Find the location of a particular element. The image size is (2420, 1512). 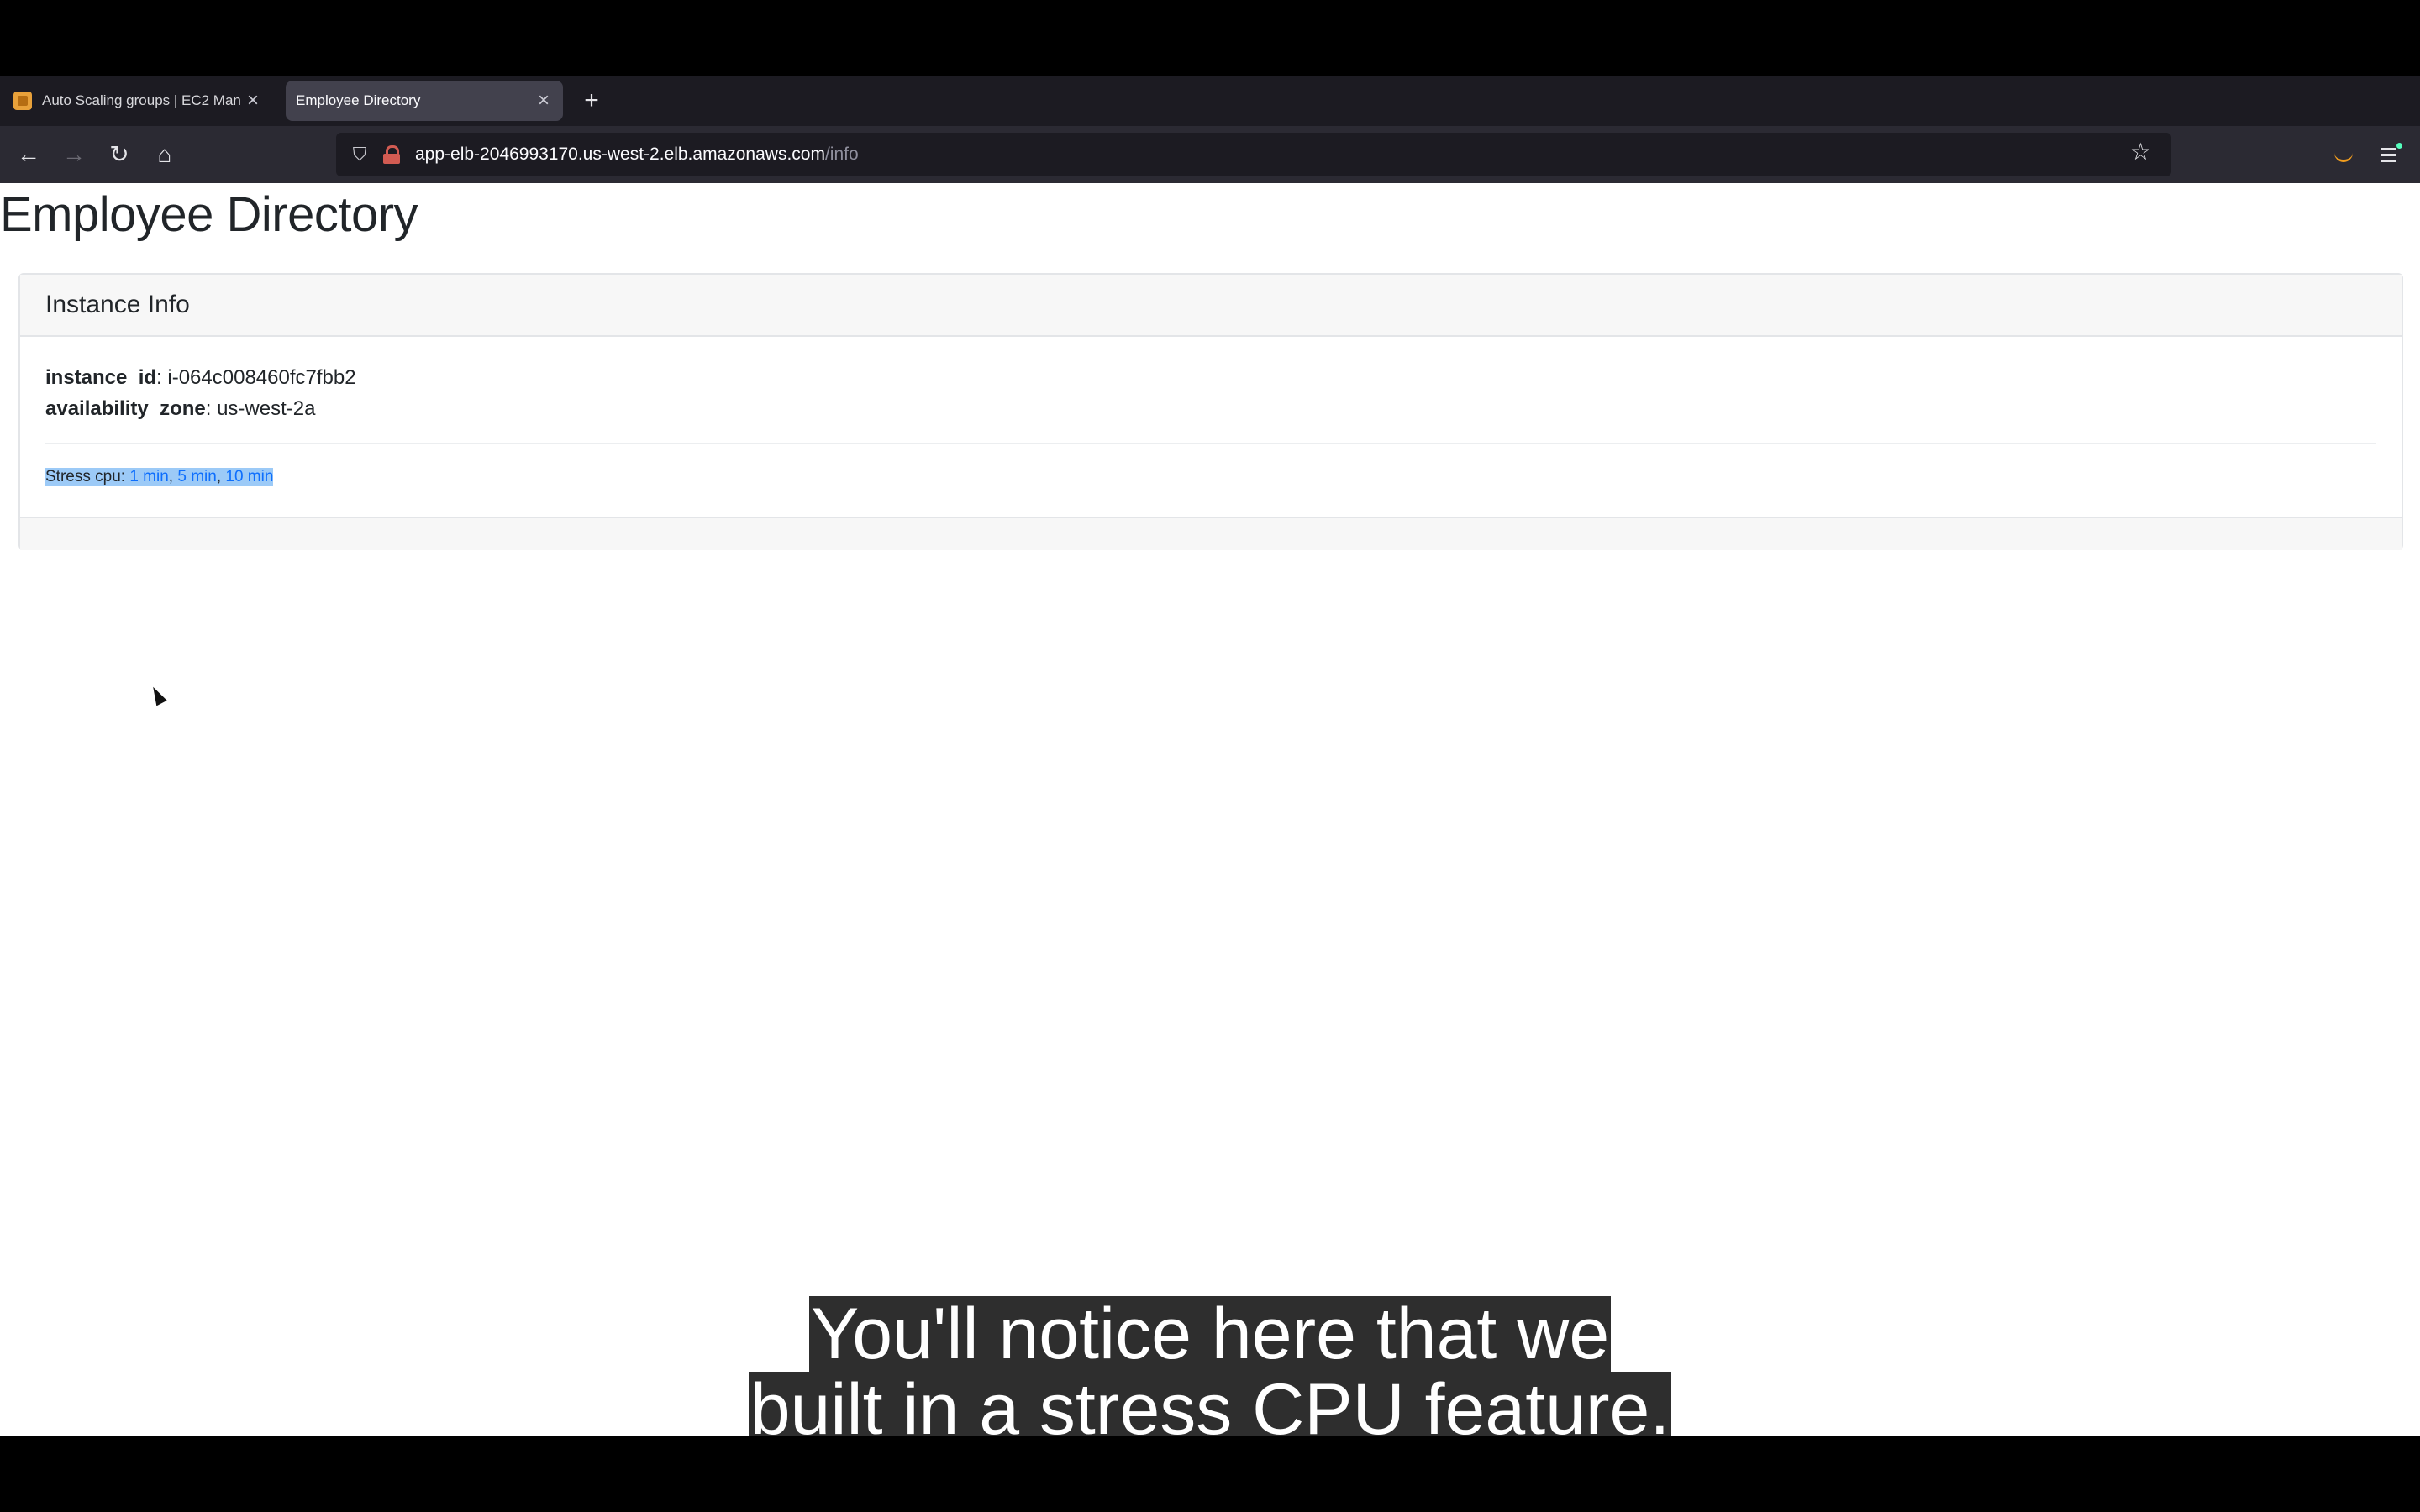

field-instance-id: instance_id: i-064c008460fc7fbb2 is located at coordinates (1210, 377).